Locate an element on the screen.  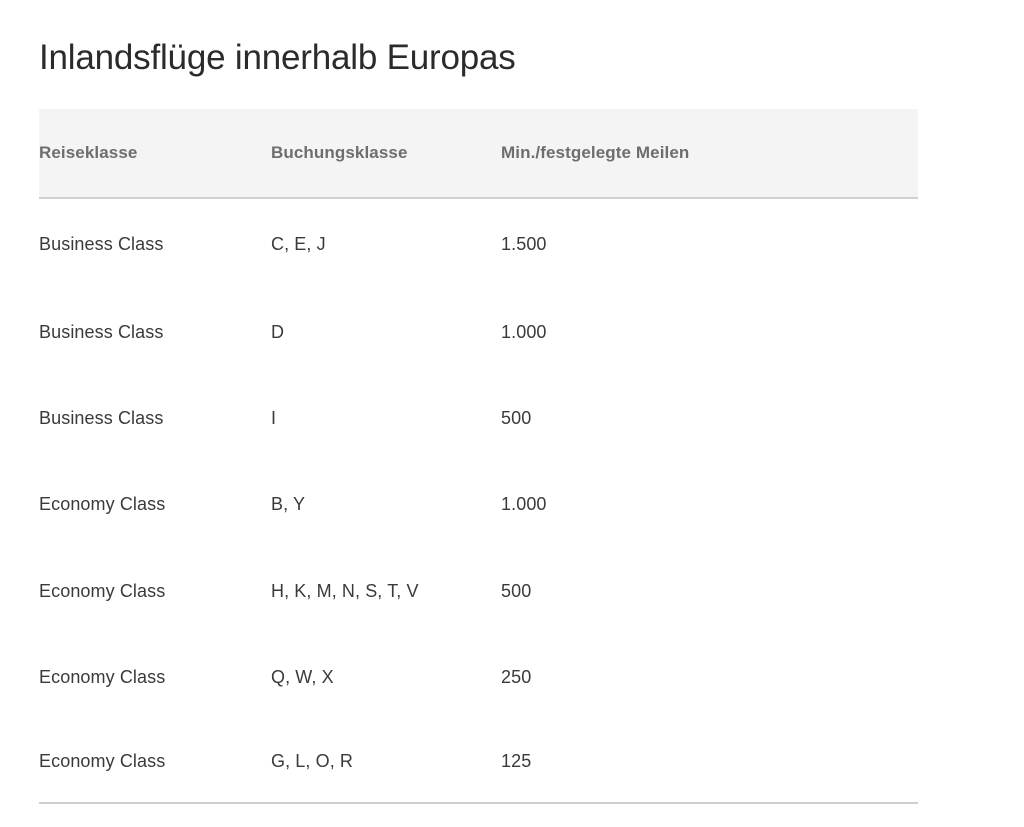
cell-booking-class: B, Y is located at coordinates (288, 504).